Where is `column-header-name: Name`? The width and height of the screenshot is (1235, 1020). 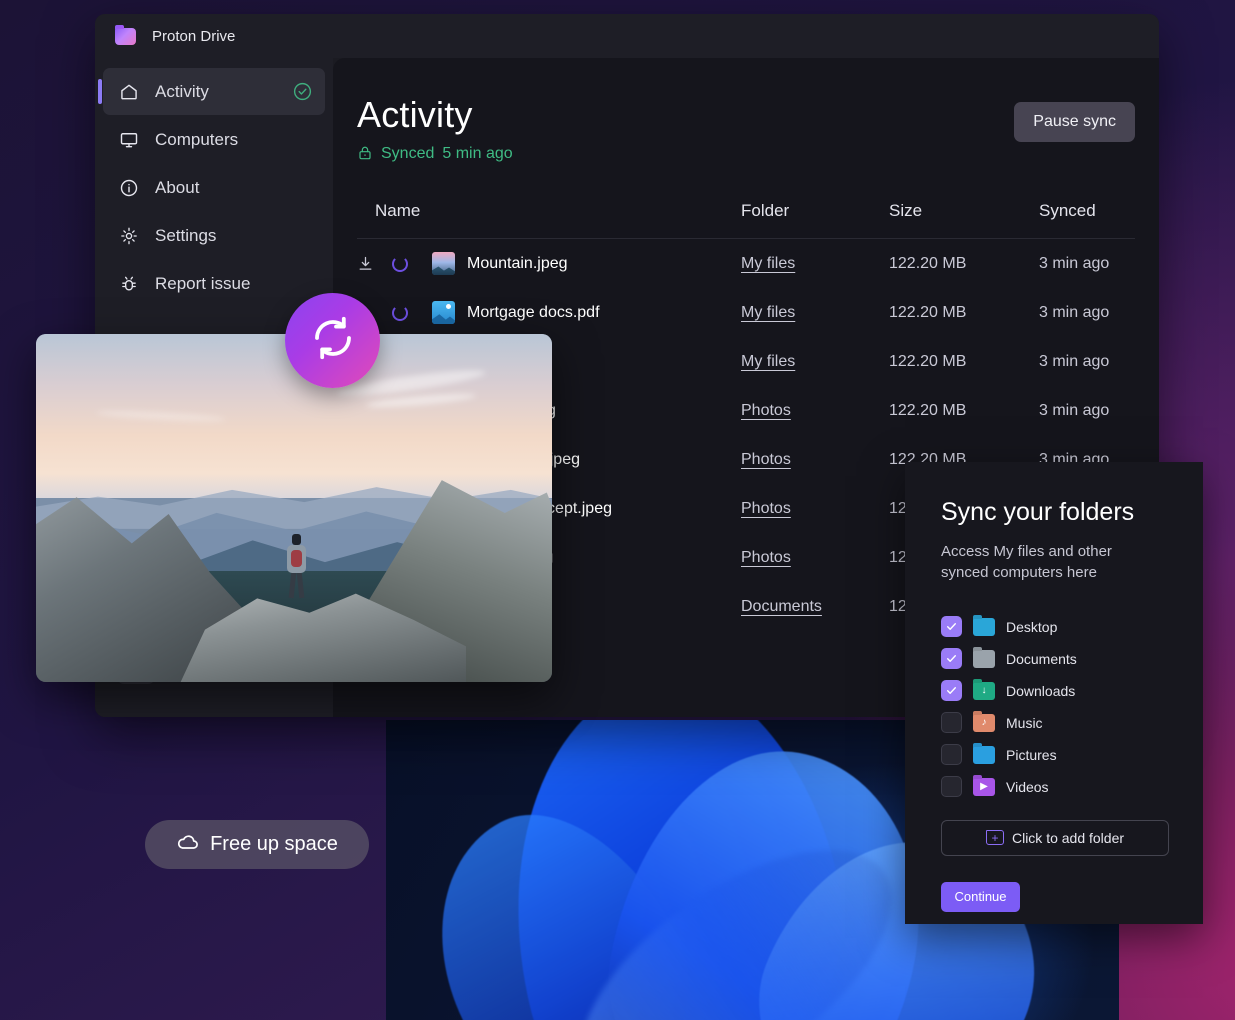 column-header-name: Name is located at coordinates (549, 211).